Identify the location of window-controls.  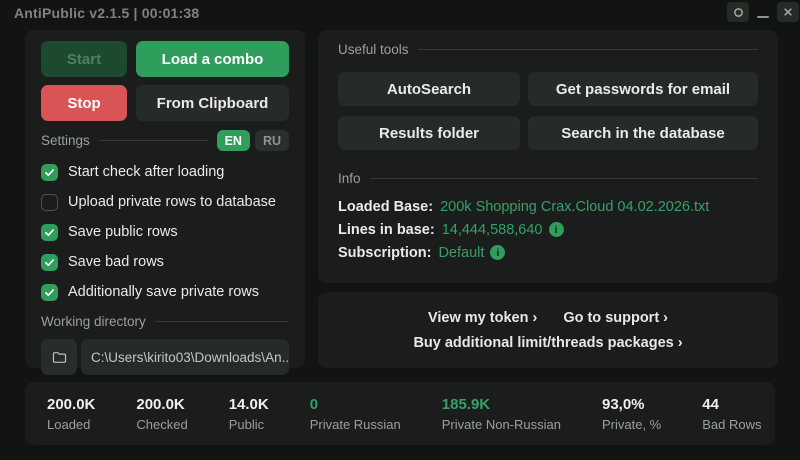
(763, 12).